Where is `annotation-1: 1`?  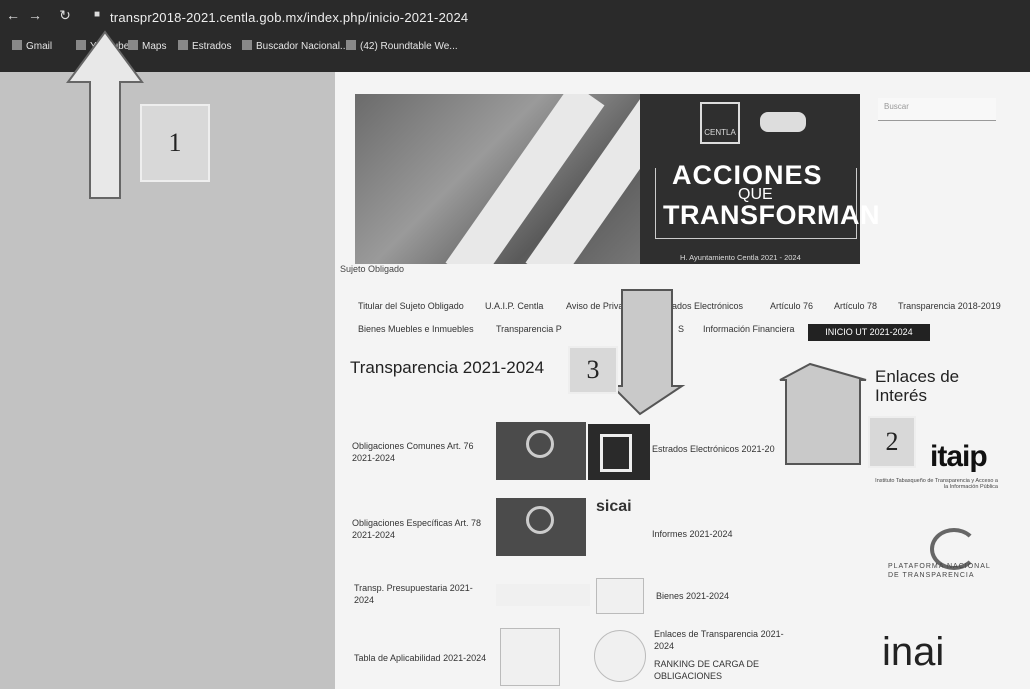
annotation-1: 1 is located at coordinates (175, 143).